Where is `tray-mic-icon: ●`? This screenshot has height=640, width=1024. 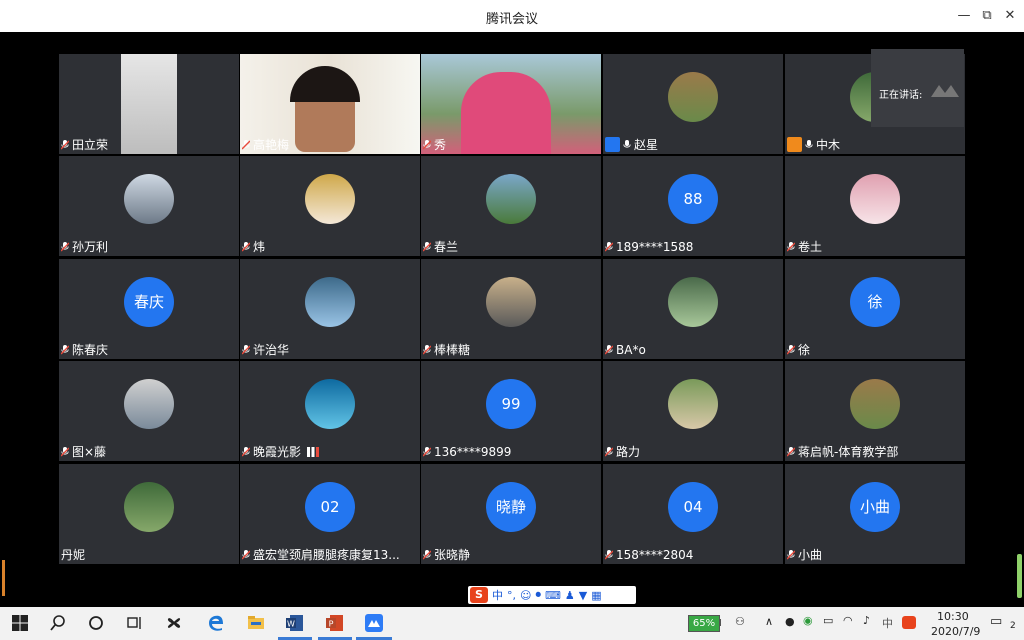
tray-mic-icon: ● is located at coordinates (790, 621).